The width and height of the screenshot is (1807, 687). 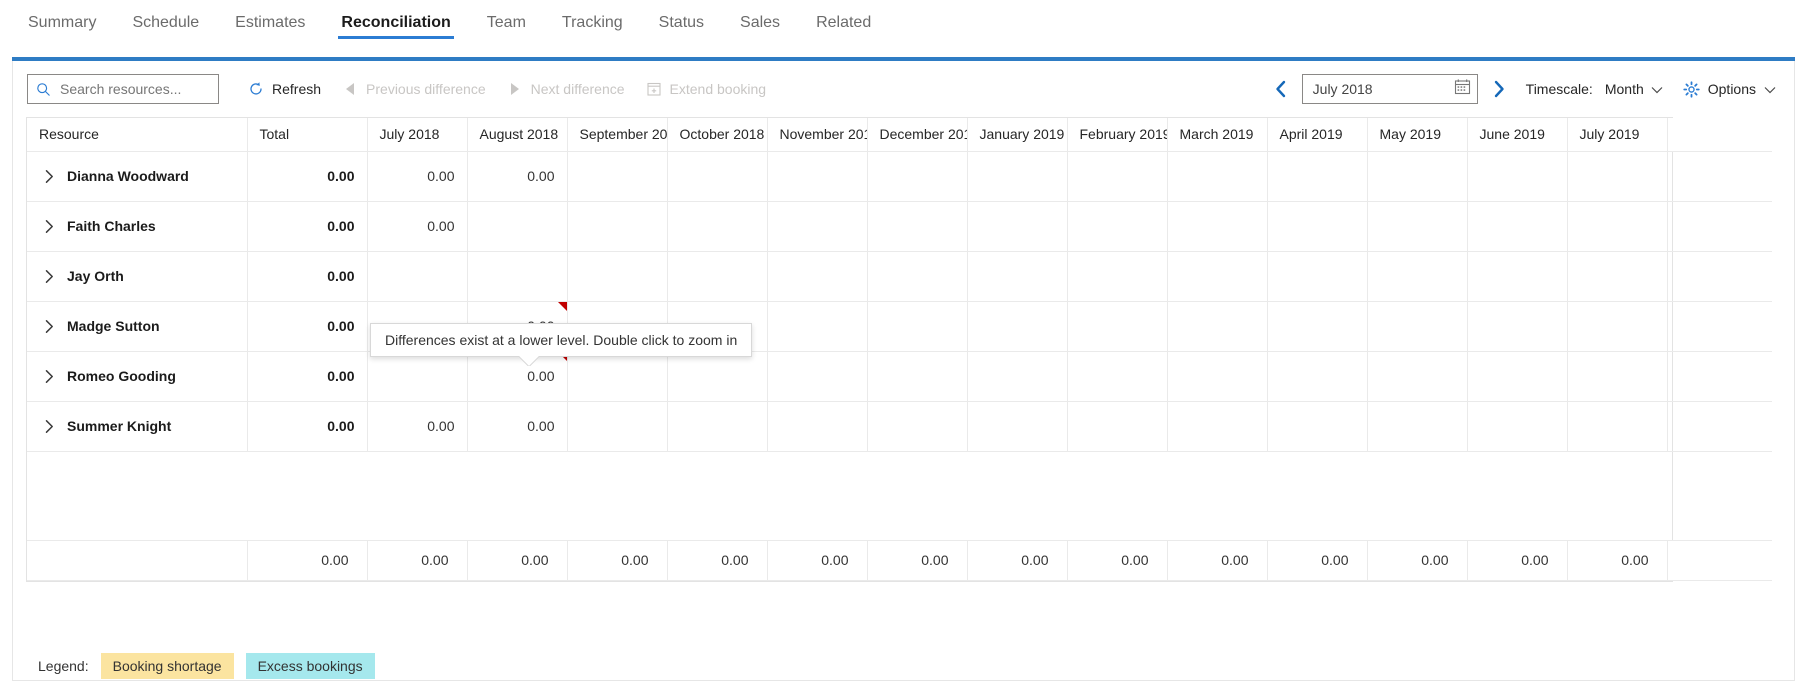 I want to click on tab-reconciliation: Reconciliation, so click(x=395, y=22).